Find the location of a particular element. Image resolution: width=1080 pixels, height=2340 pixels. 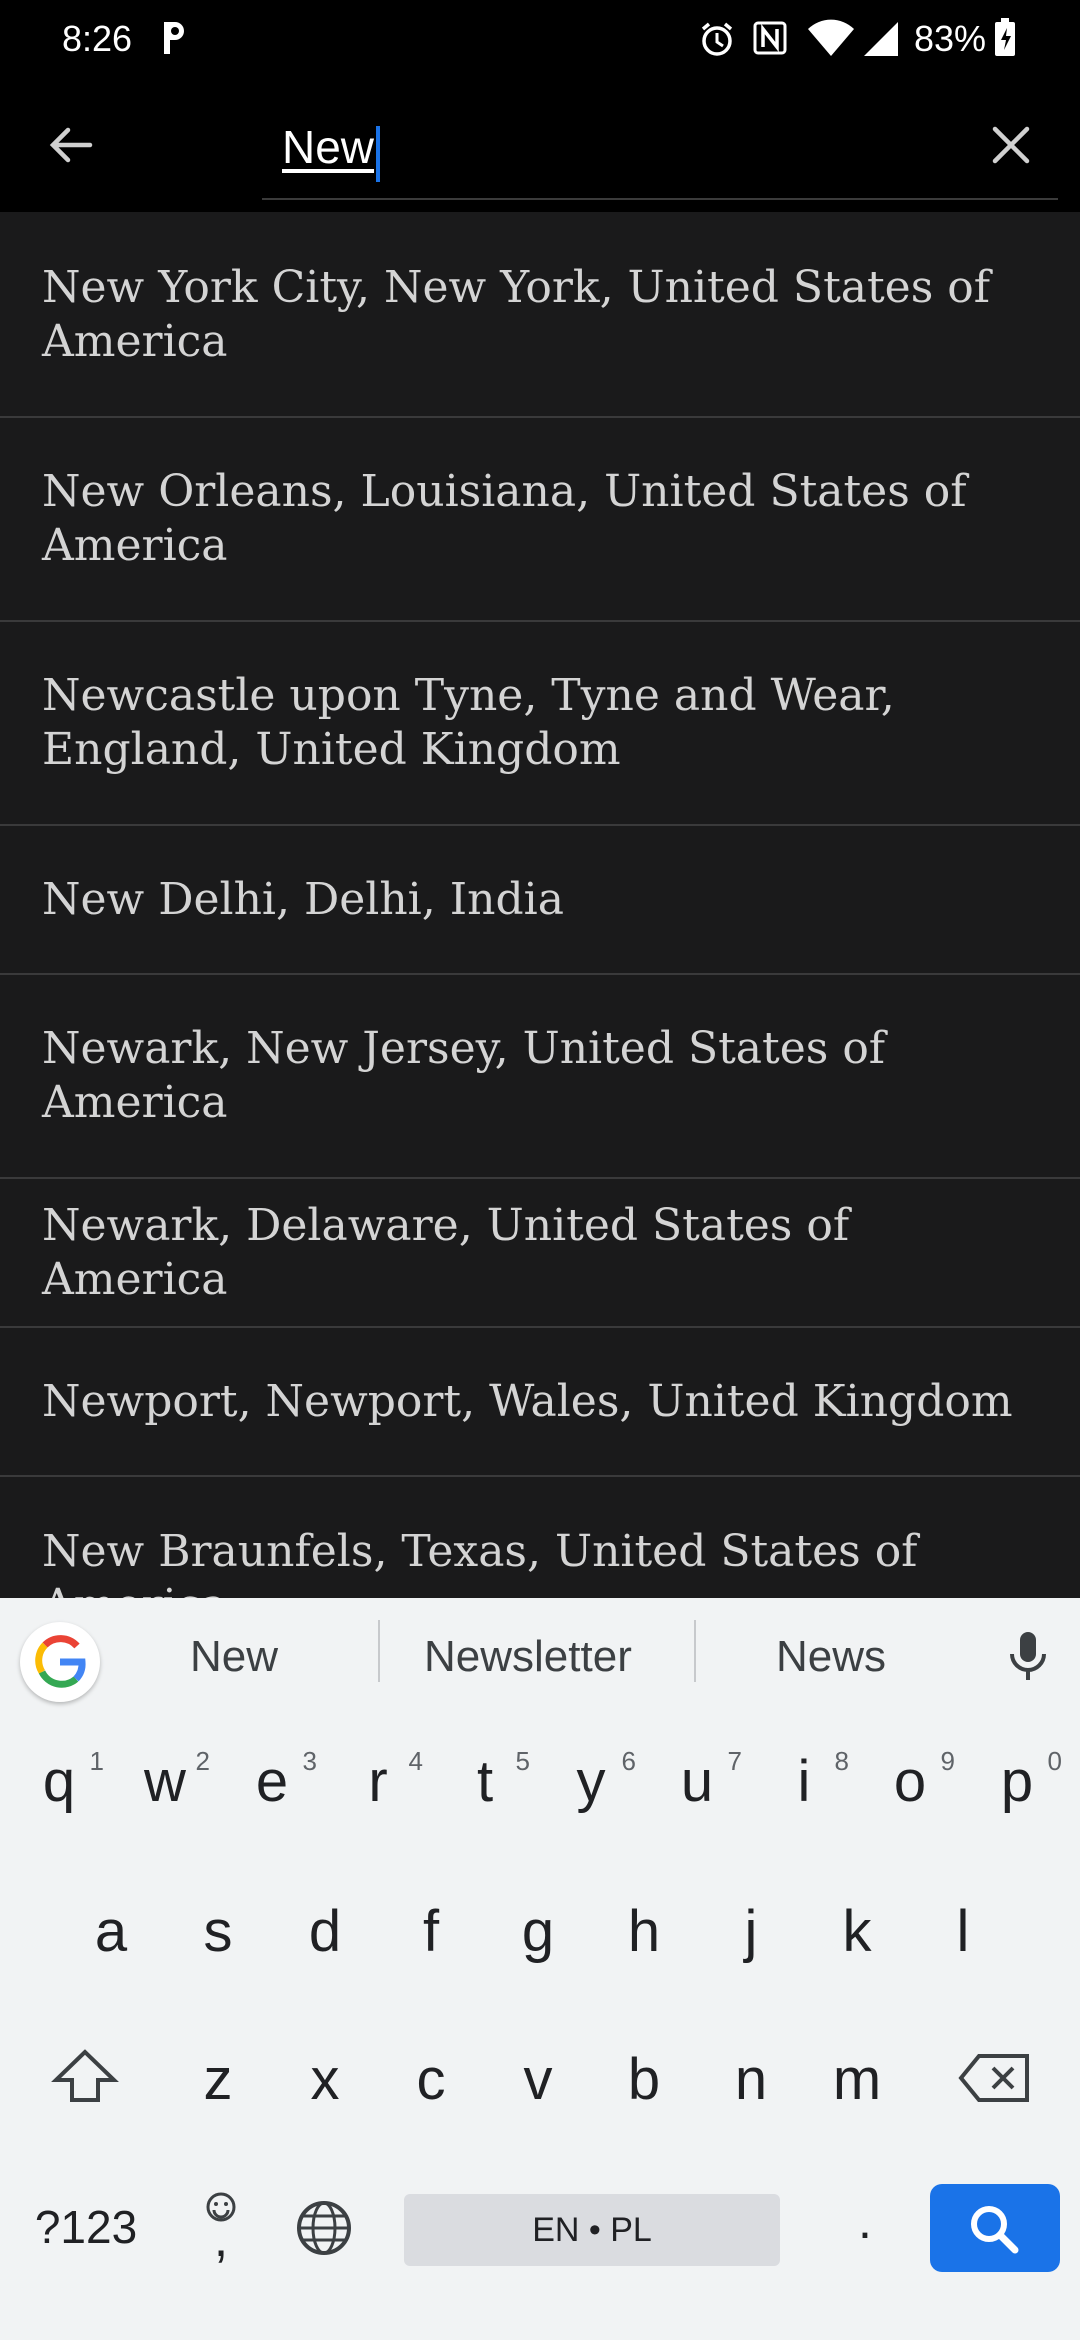

key-e: e3 is located at coordinates (272, 1780).